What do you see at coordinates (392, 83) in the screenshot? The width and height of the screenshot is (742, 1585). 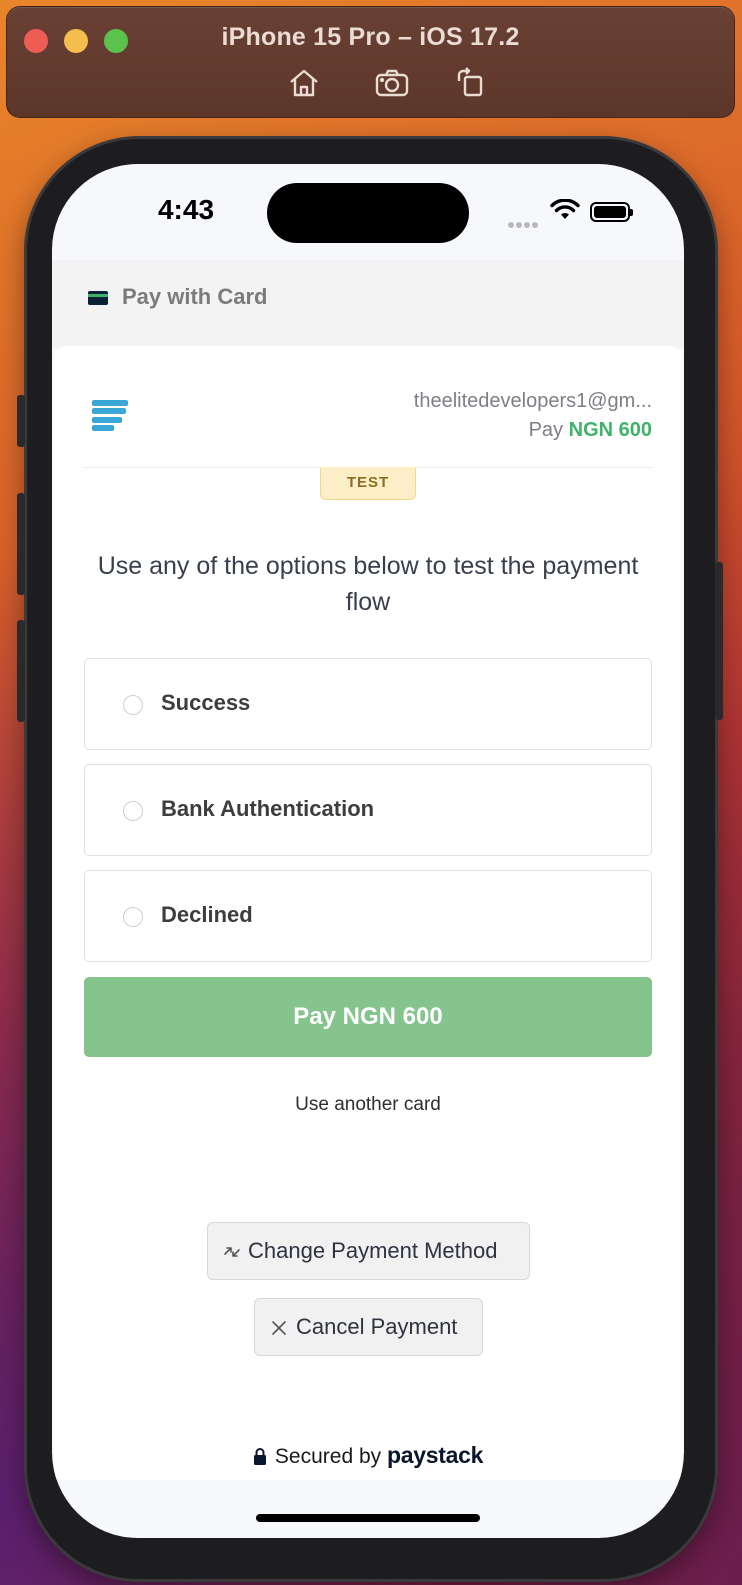 I see `screenshot-icon` at bounding box center [392, 83].